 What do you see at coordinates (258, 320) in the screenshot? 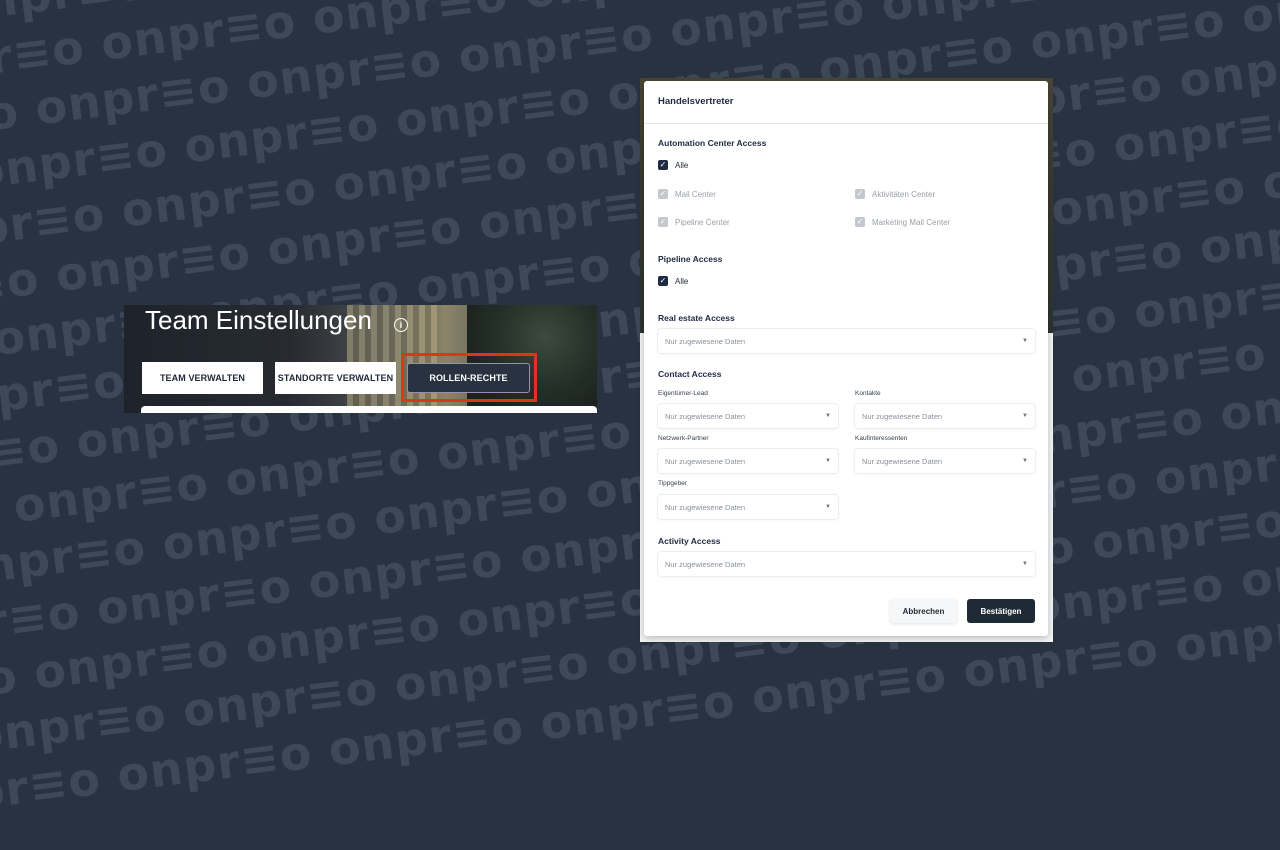
I see `page-title: Team Einstellungen` at bounding box center [258, 320].